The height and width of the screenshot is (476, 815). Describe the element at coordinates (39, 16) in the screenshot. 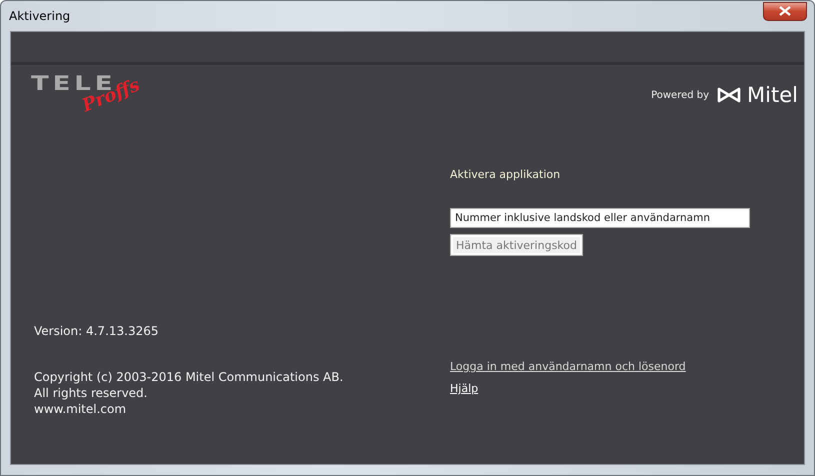

I see `window-title: Aktivering` at that location.